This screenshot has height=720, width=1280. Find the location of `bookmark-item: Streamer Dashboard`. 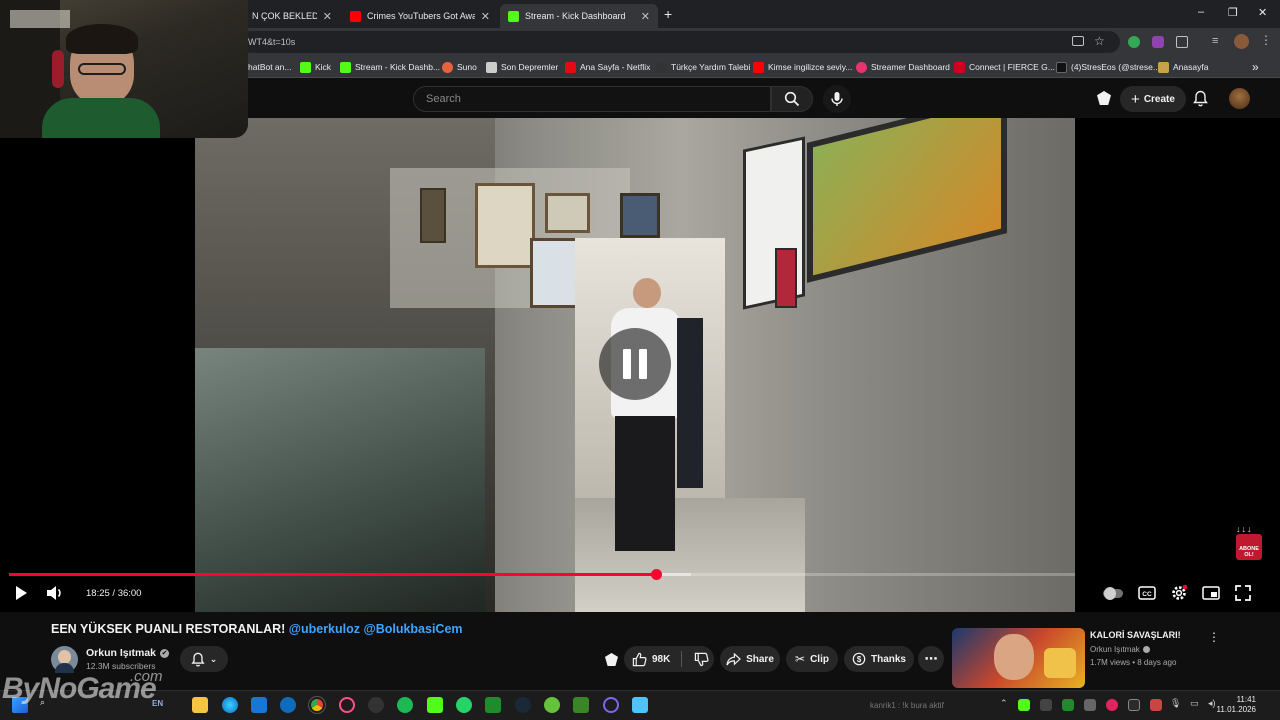

bookmark-item: Streamer Dashboard is located at coordinates (903, 67).